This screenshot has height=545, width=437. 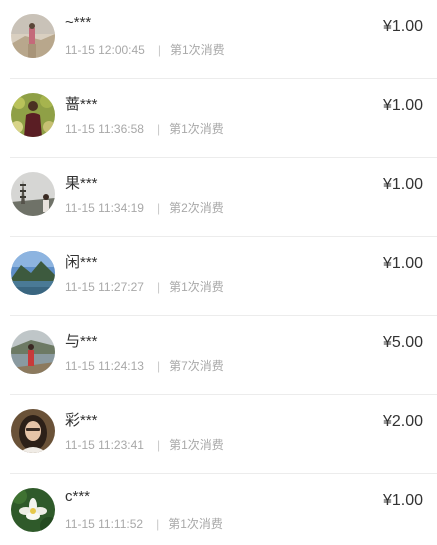 What do you see at coordinates (218, 197) in the screenshot?
I see `record-row: 果*** 11-15 11:34:19 | 第2次消费 ¥1.00` at bounding box center [218, 197].